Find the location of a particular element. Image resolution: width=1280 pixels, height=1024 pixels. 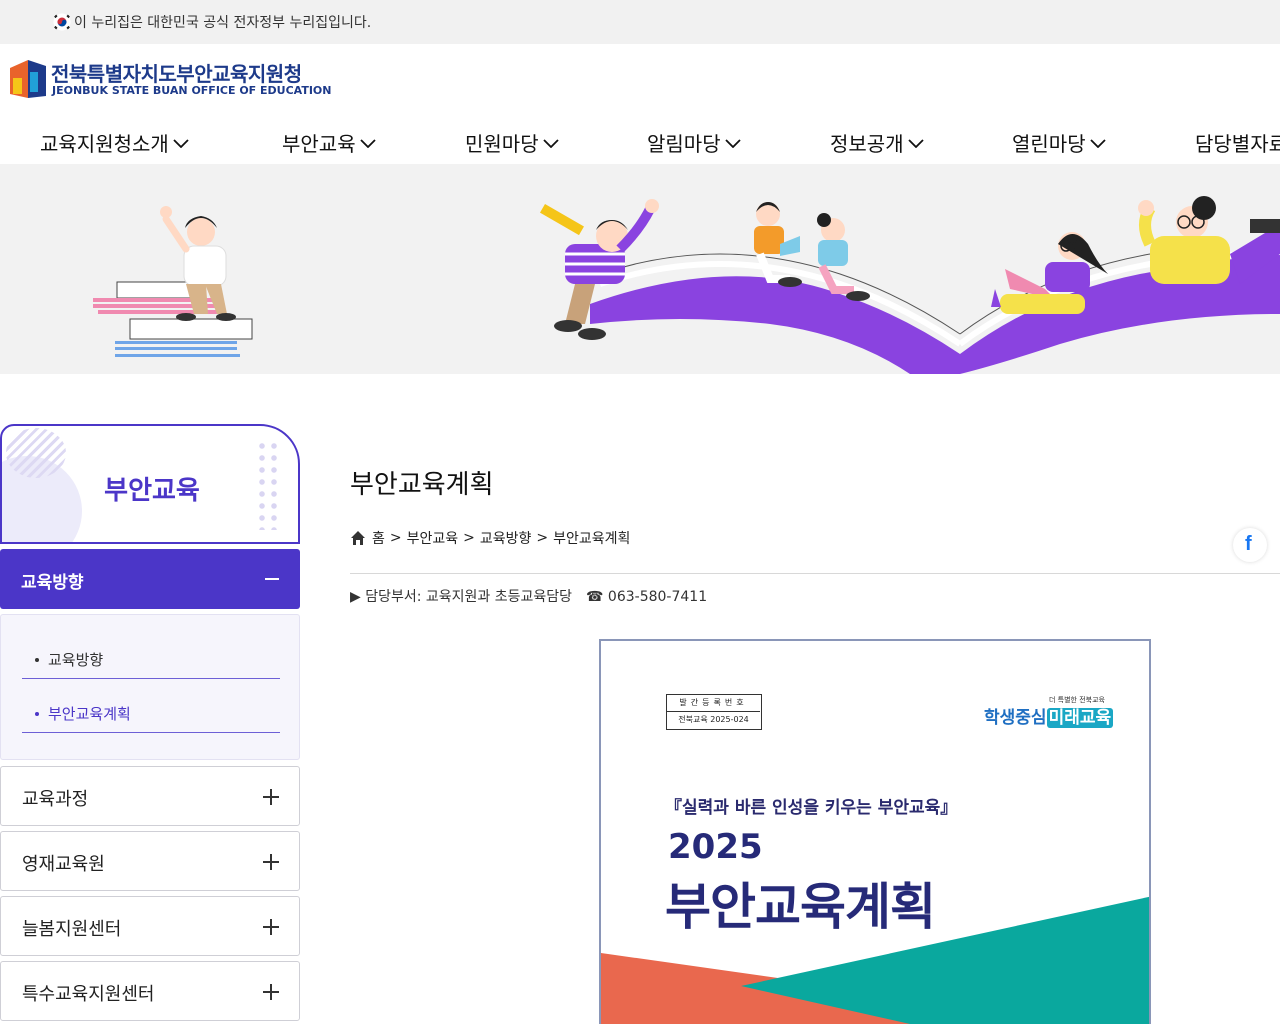

nav-item-label: 담당별자료 is located at coordinates (1237, 144).